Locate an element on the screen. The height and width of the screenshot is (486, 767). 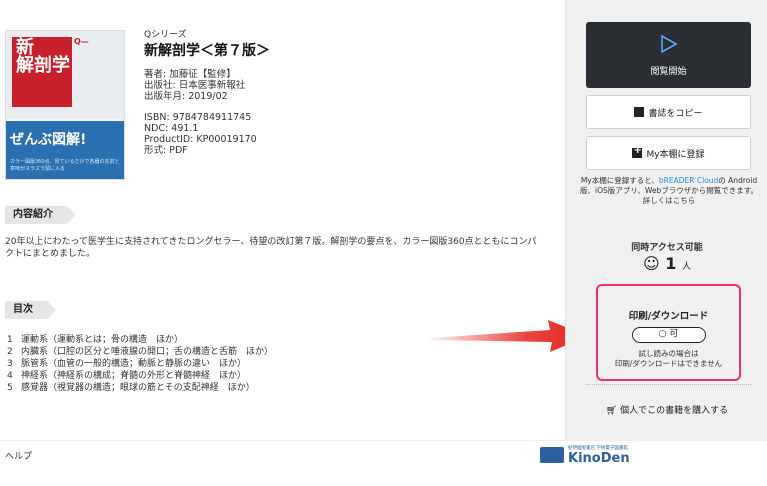
intro-section-label: 内容紹介 is located at coordinates (40, 215).